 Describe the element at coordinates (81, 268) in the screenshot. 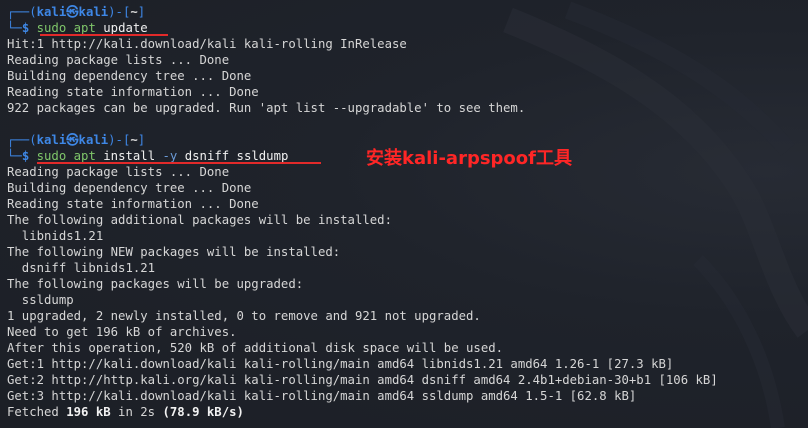

I see `output-line: dsniff libnids1.21` at that location.